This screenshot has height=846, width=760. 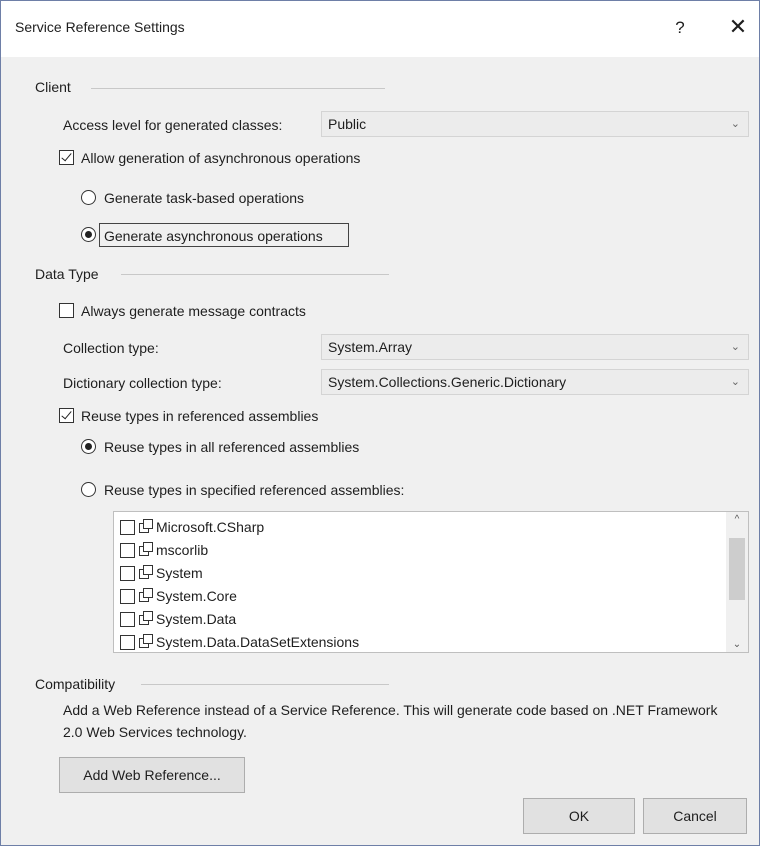 I want to click on title-bar: Service Reference Settings ? ✕, so click(x=380, y=29).